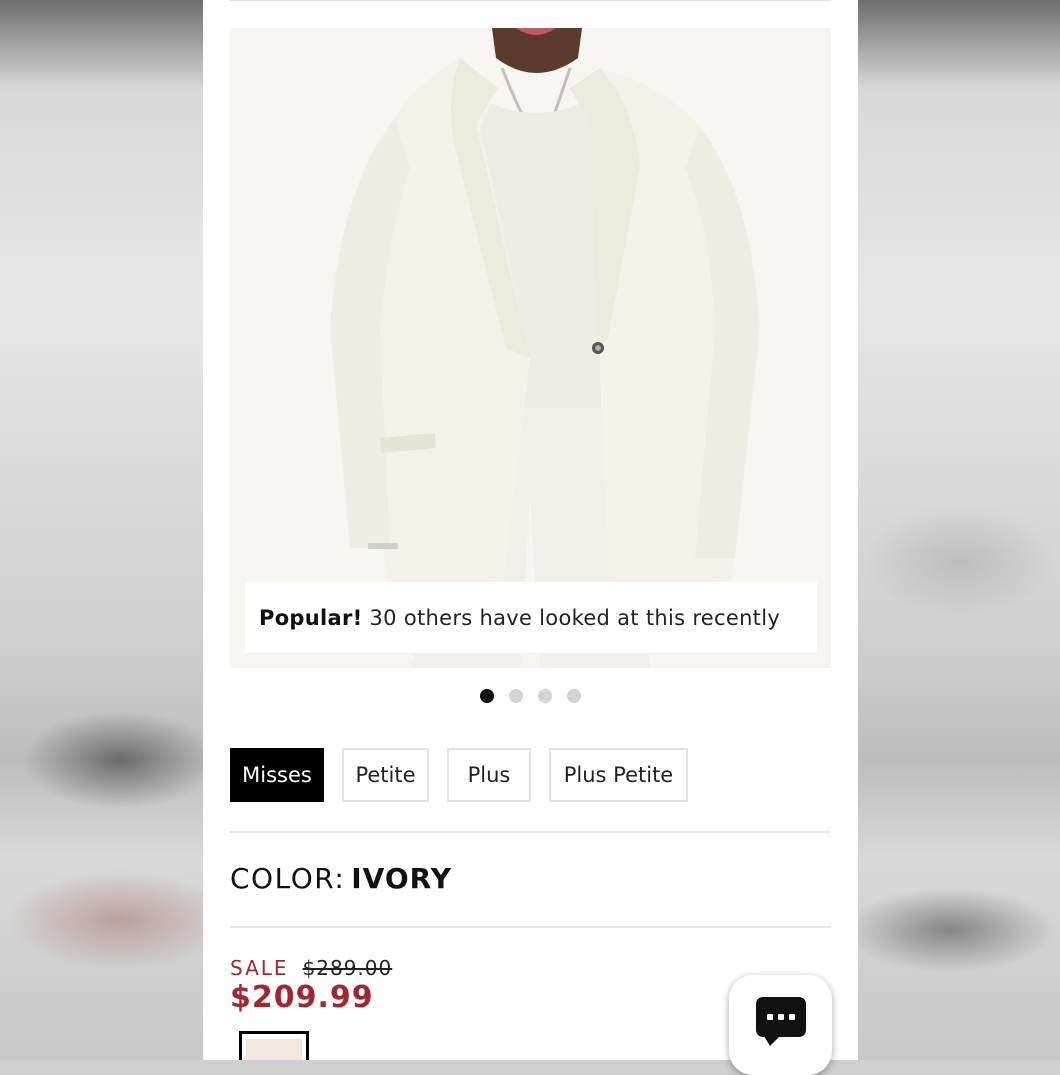  Describe the element at coordinates (575, 617) in the screenshot. I see `popular-text: 30 others have looked at this recently` at that location.